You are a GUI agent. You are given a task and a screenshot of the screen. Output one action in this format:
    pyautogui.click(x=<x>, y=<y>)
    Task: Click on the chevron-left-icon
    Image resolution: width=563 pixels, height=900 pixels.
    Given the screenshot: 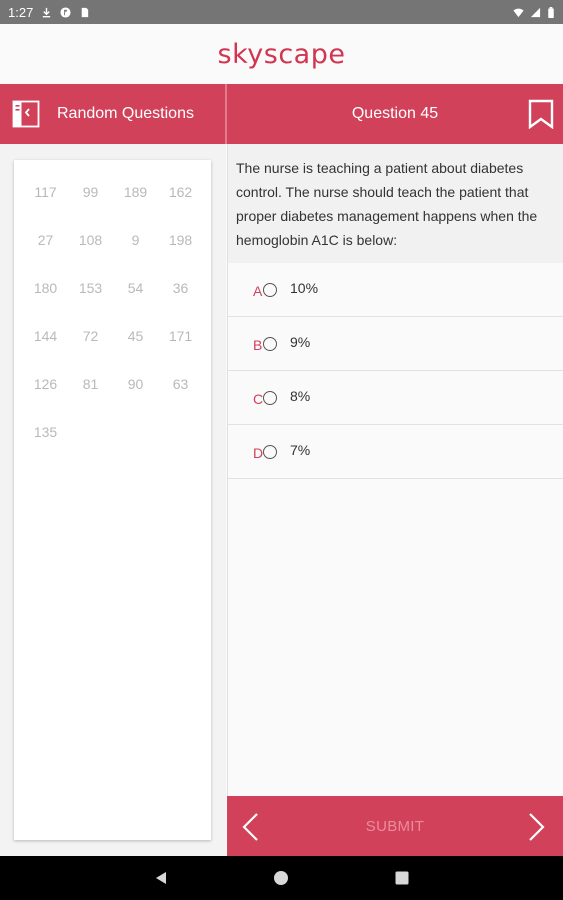 What is the action you would take?
    pyautogui.click(x=250, y=827)
    